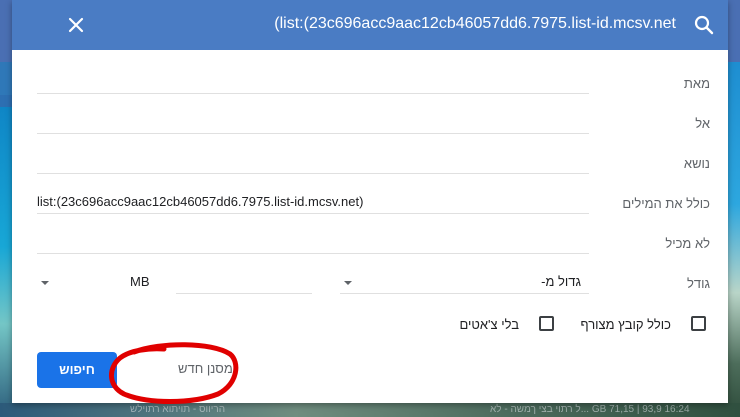  Describe the element at coordinates (702, 123) in the screenshot. I see `to-label: אל` at that location.